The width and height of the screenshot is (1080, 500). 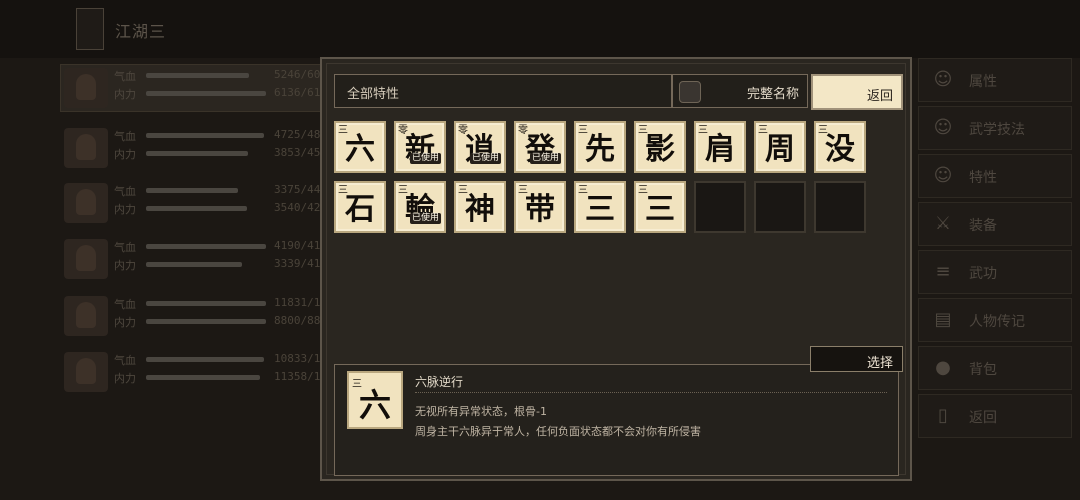 I want to click on select-button-label: 选择, so click(x=880, y=363).